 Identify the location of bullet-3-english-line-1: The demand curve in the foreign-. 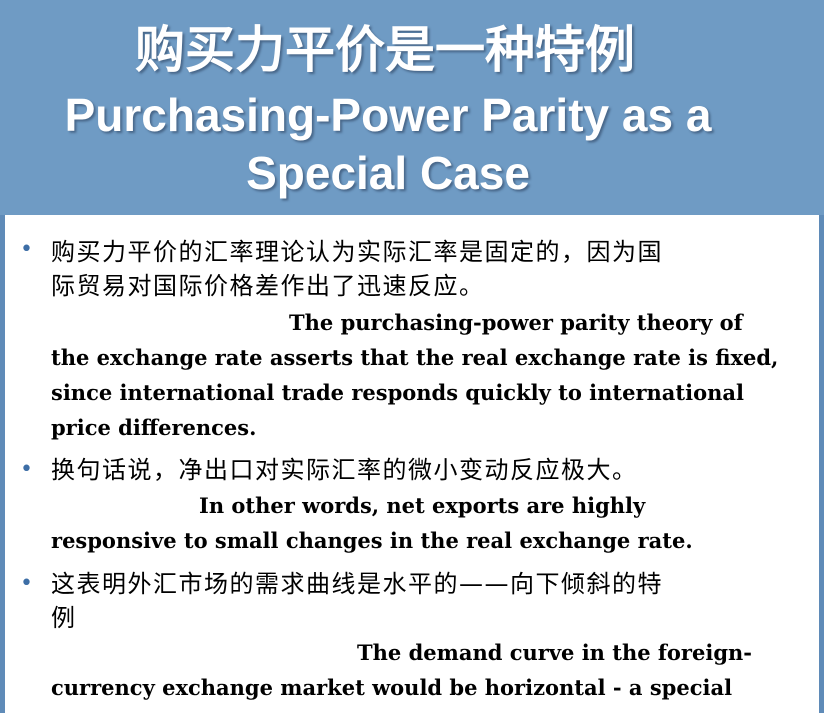
(555, 652).